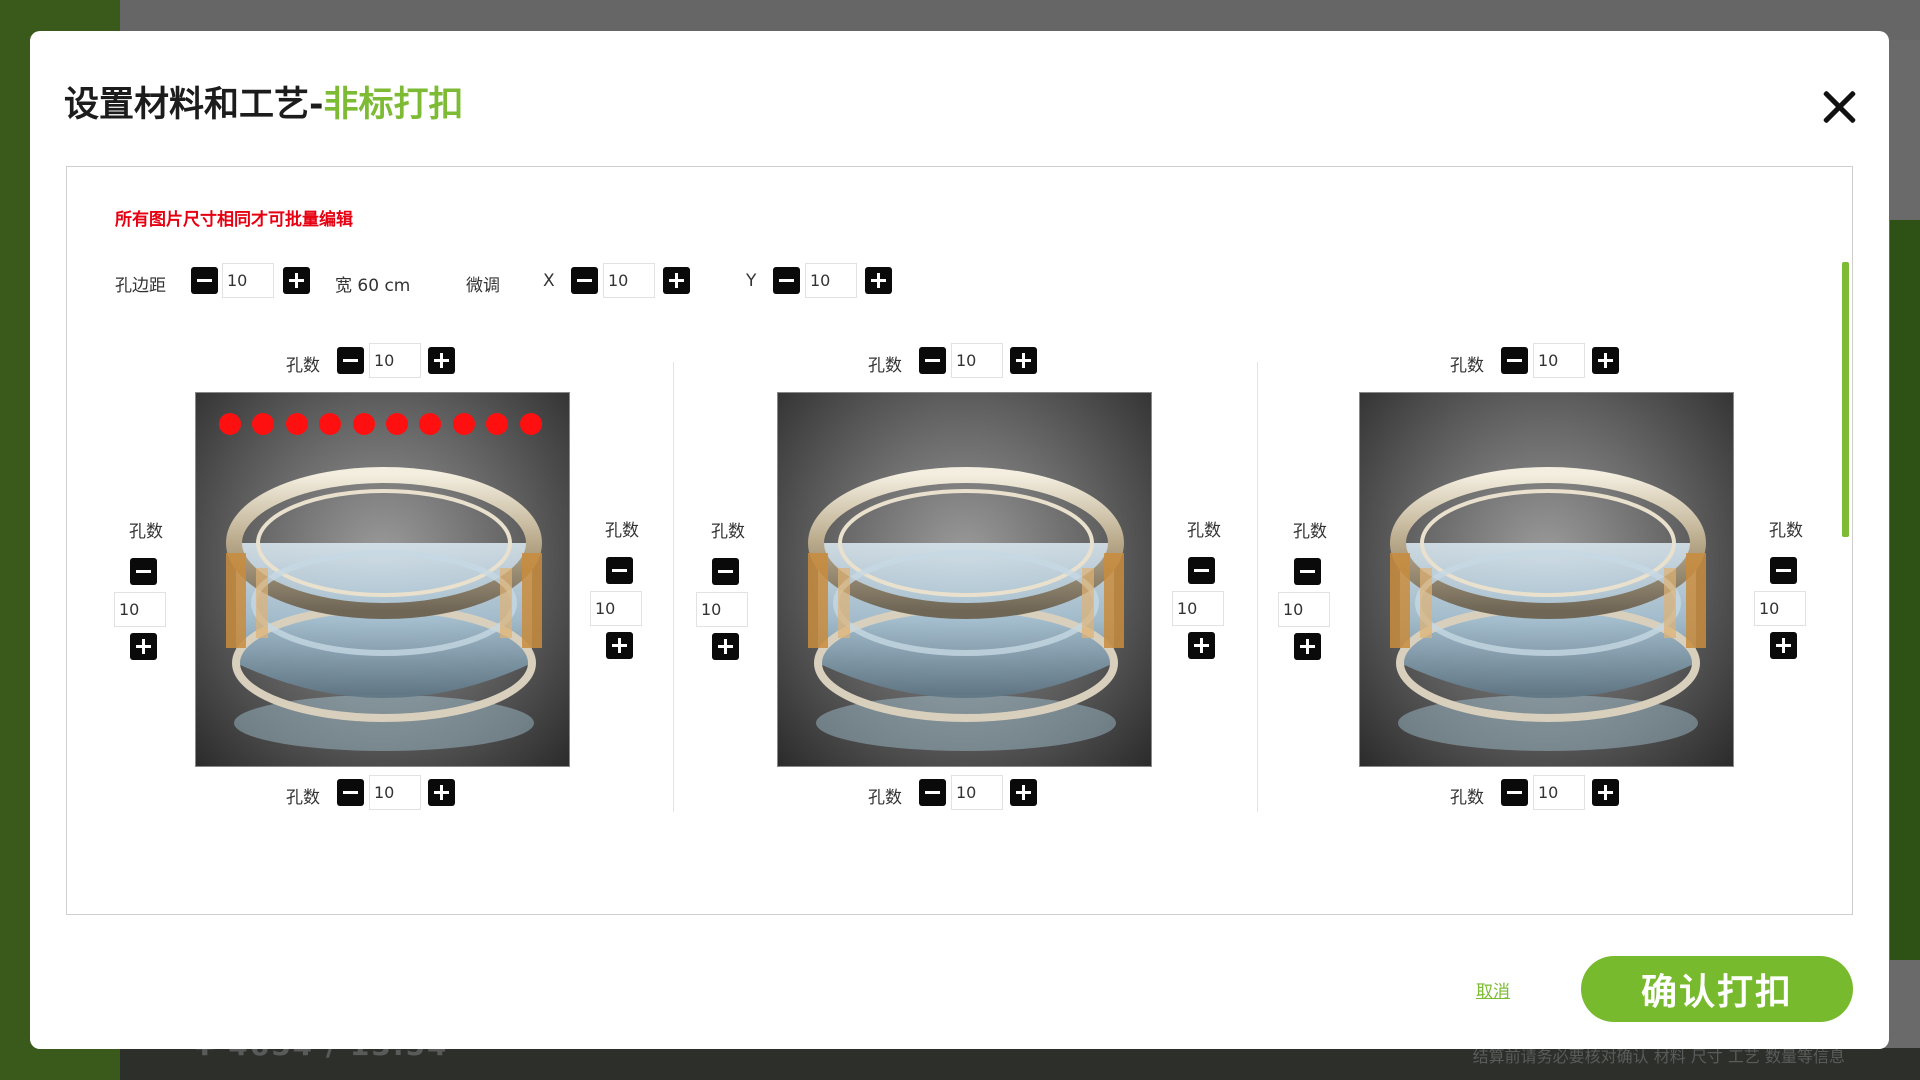 The width and height of the screenshot is (1920, 1080). What do you see at coordinates (831, 280) in the screenshot?
I see `y-input` at bounding box center [831, 280].